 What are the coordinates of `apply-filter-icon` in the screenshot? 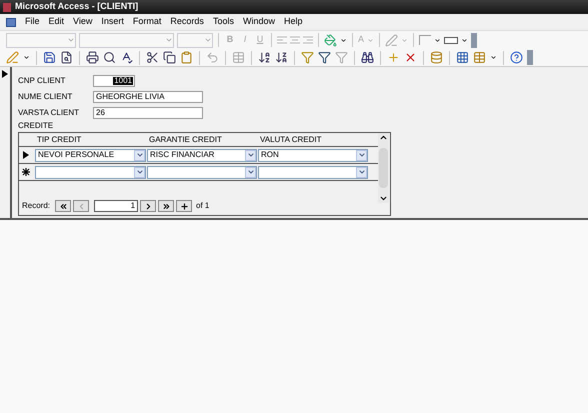 It's located at (341, 57).